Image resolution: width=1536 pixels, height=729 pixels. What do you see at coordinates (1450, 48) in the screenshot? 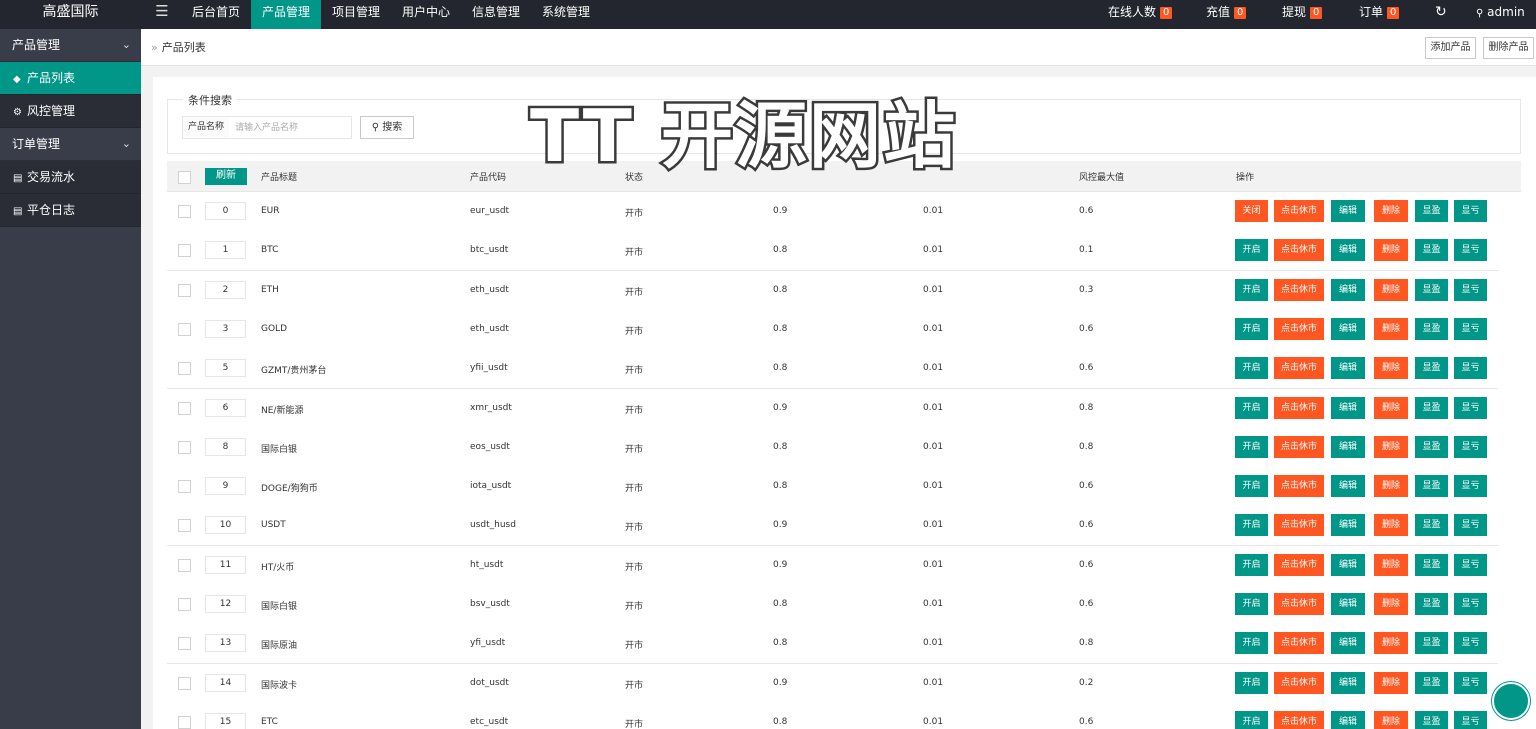
I see `add-product-button: 添加产品` at bounding box center [1450, 48].